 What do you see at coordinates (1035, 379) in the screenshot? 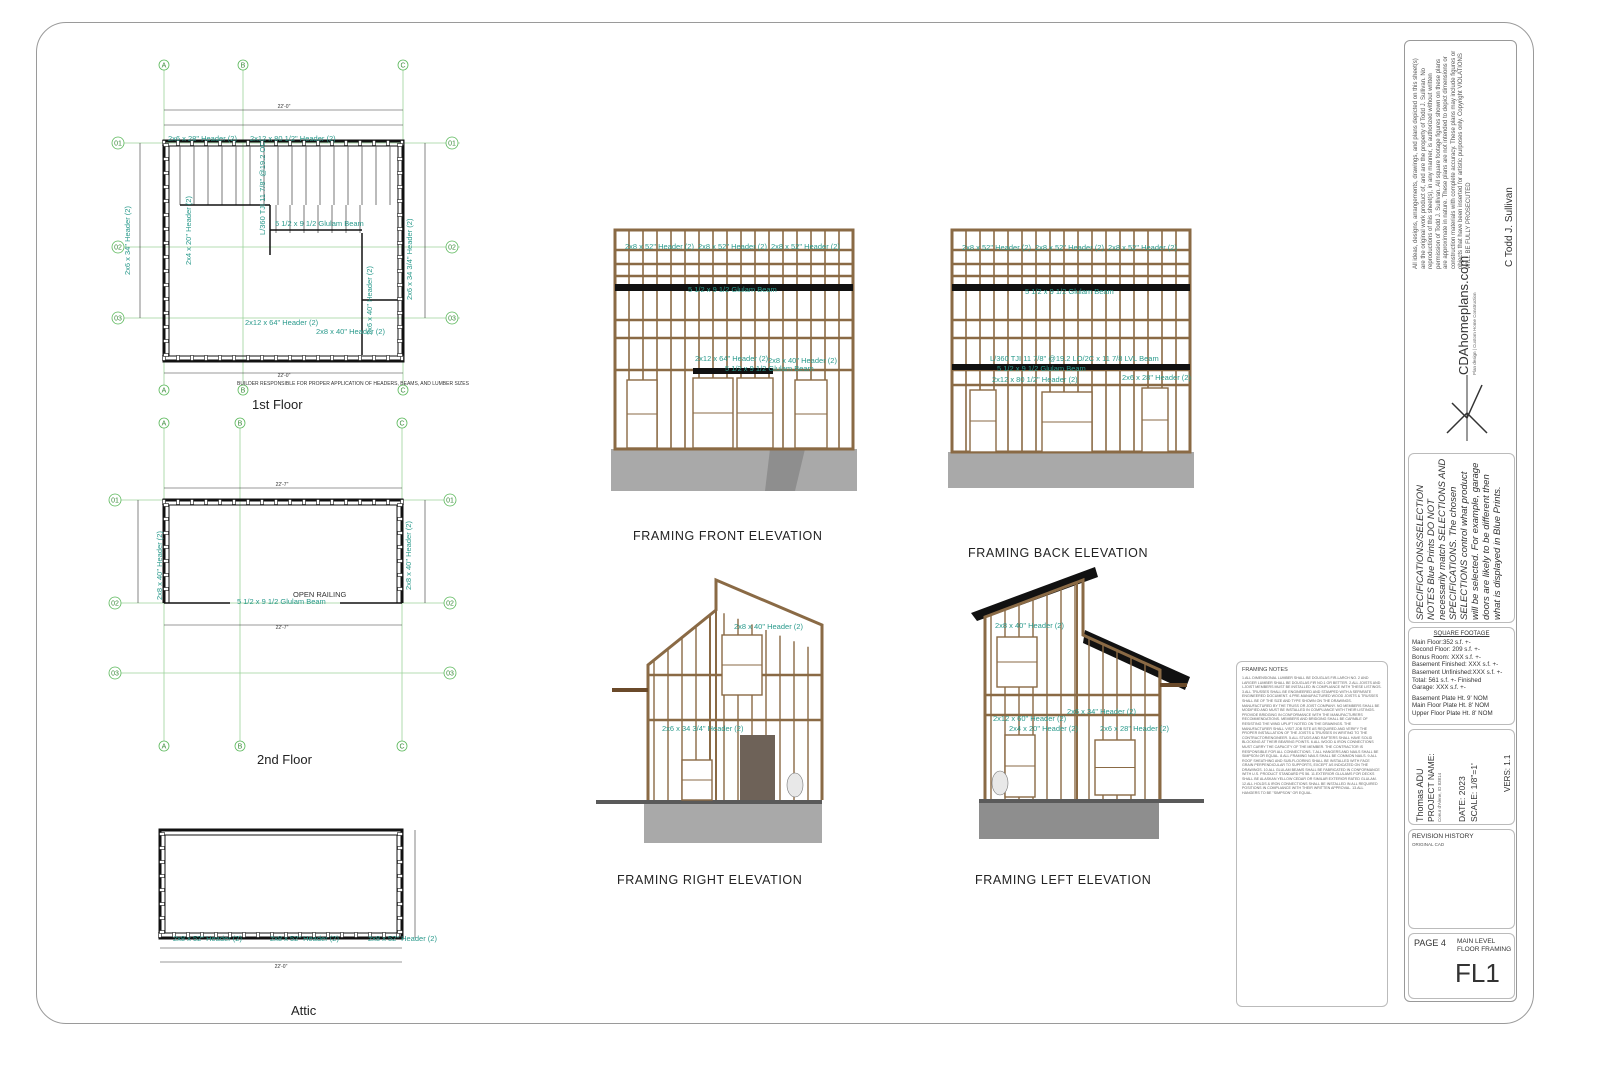
I see `svg-text: 2x12 x 80 1/2" Header (2)` at bounding box center [1035, 379].